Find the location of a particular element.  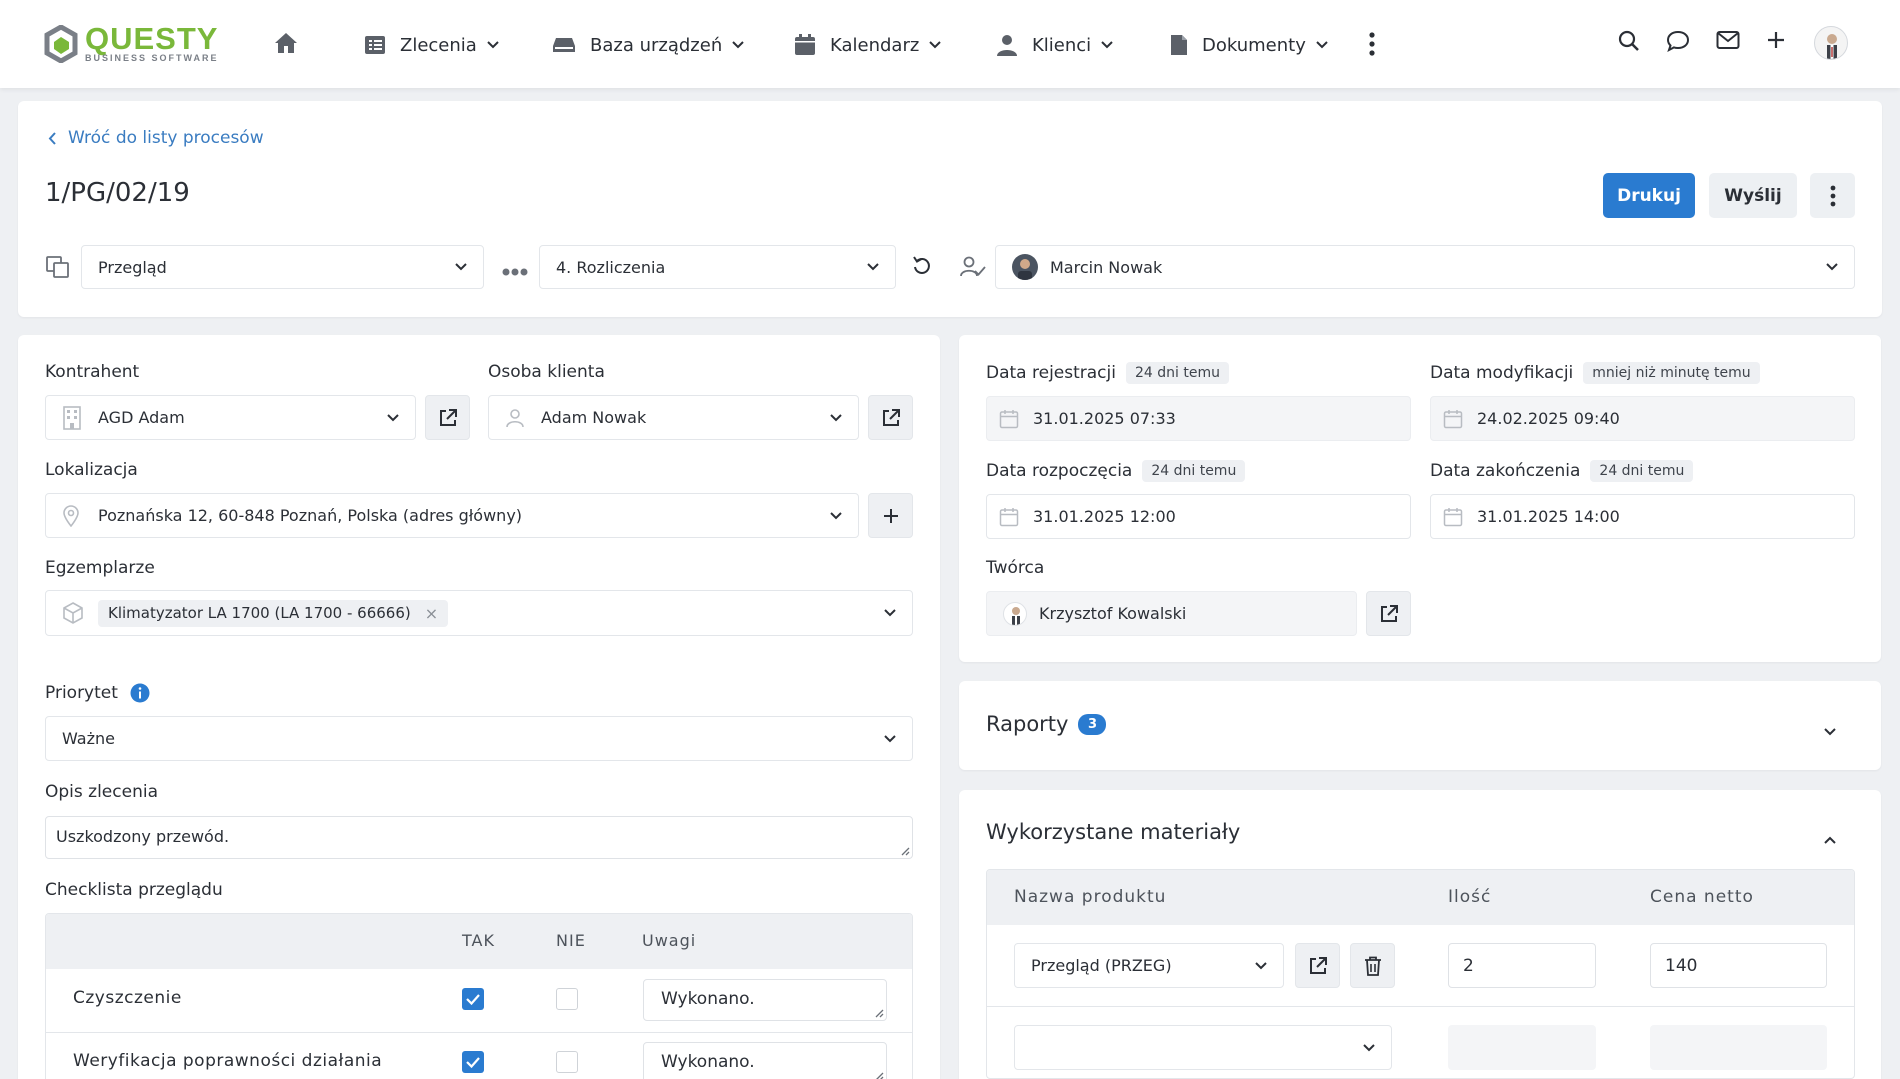

client-person-label: Osoba klienta is located at coordinates (546, 372).